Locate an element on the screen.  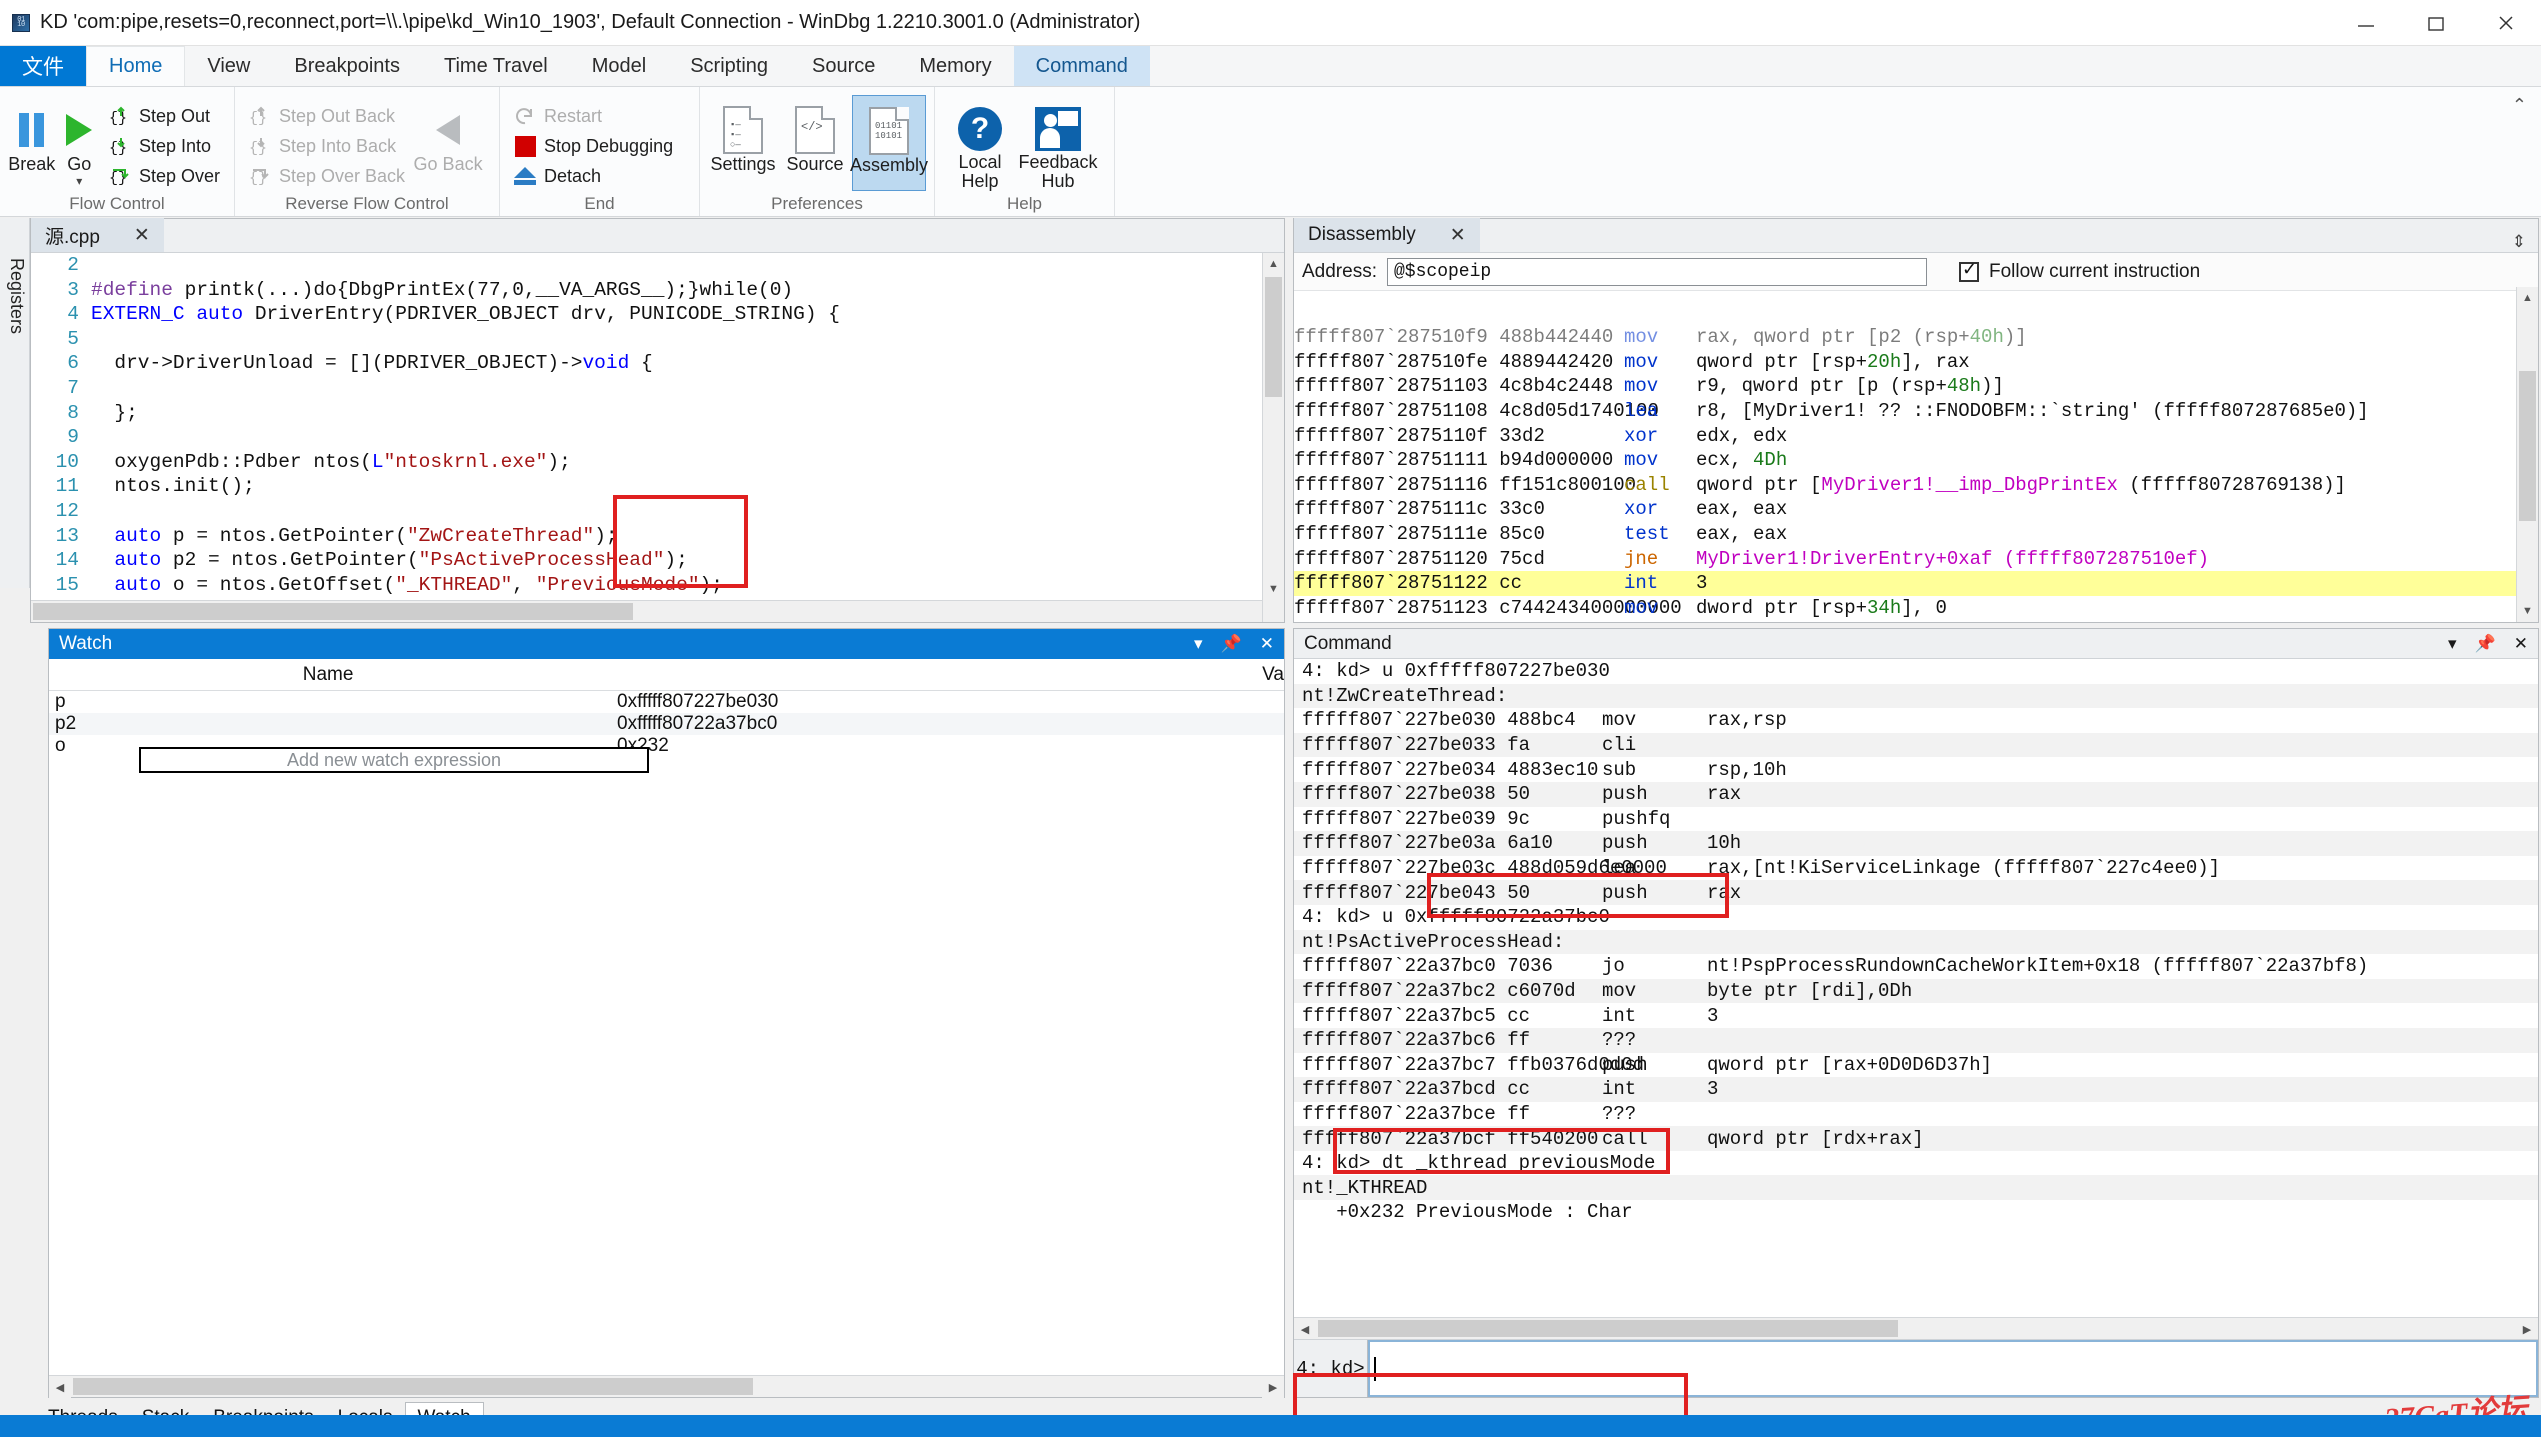
tab-memory: Memory is located at coordinates (955, 66).